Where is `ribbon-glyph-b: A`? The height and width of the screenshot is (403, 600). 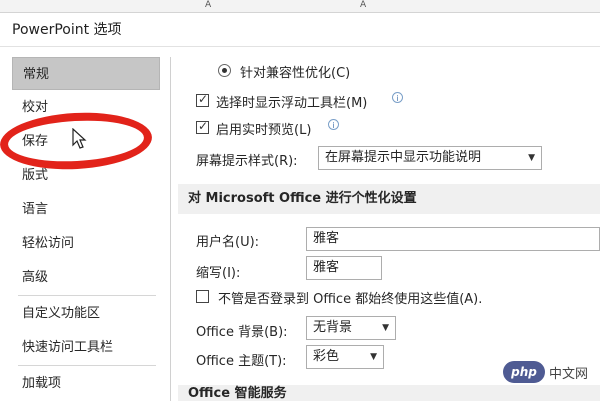 ribbon-glyph-b: A is located at coordinates (363, 5).